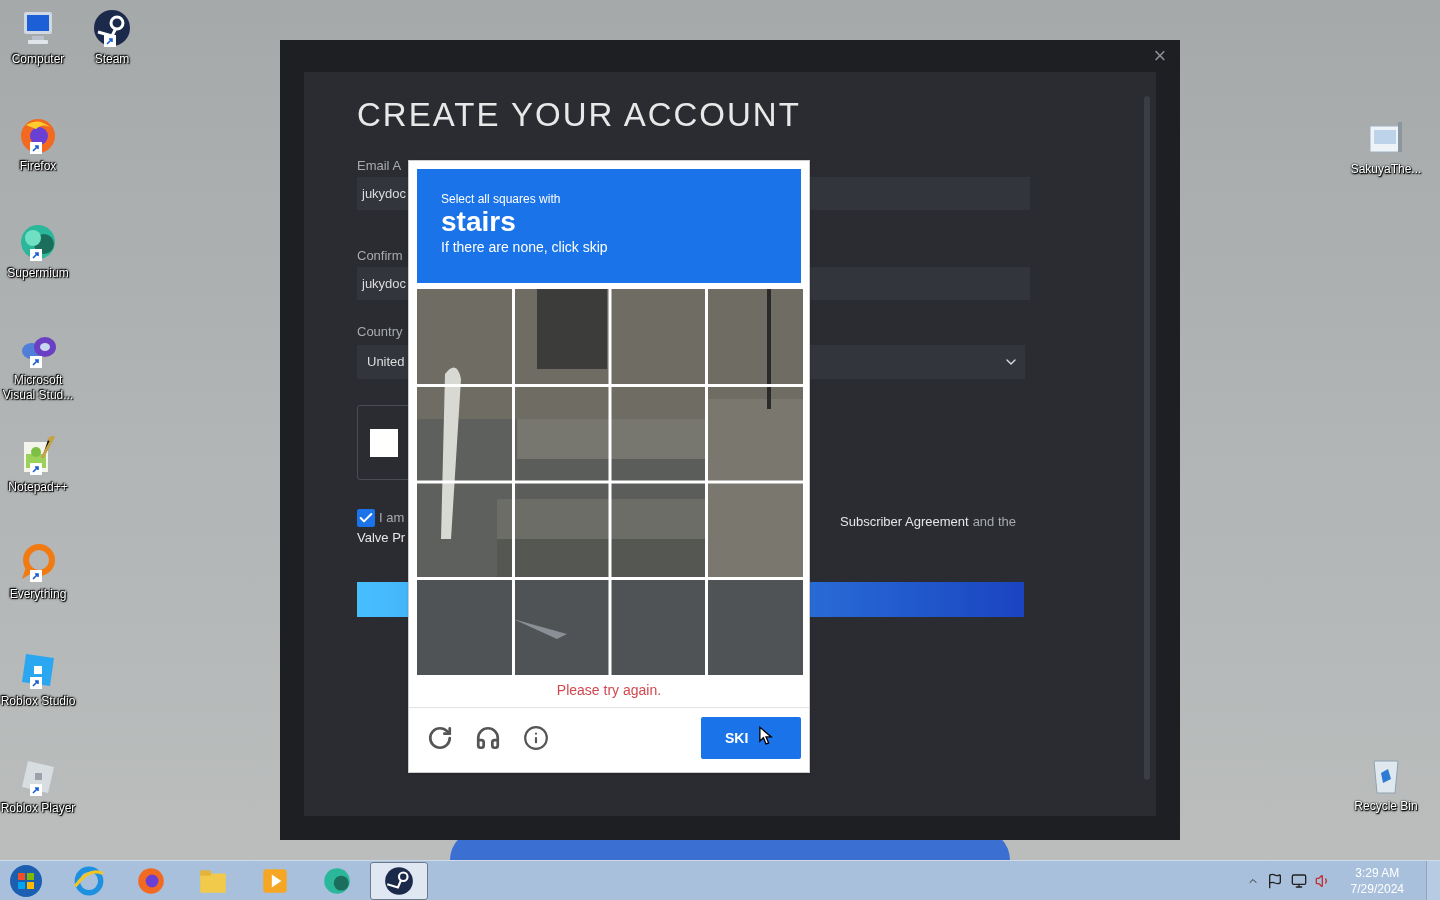 The image size is (1440, 900). I want to click on captcha-prompt: Select all squares with, so click(501, 199).